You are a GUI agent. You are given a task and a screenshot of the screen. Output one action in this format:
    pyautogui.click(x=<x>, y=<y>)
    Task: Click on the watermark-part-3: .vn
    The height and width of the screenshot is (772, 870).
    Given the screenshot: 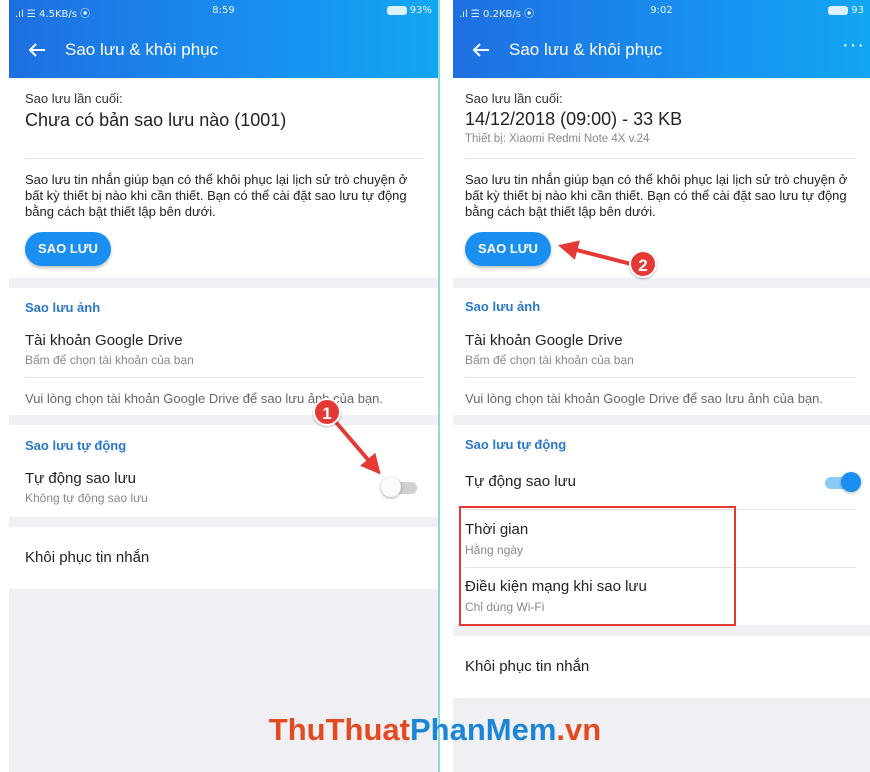 What is the action you would take?
    pyautogui.click(x=579, y=729)
    